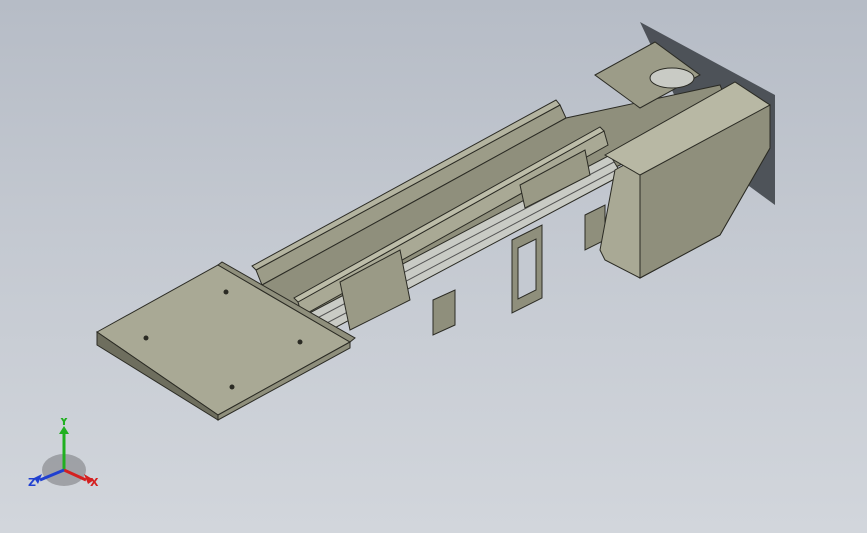 This screenshot has height=533, width=867. What do you see at coordinates (449, 214) in the screenshot?
I see `front-guide-top` at bounding box center [449, 214].